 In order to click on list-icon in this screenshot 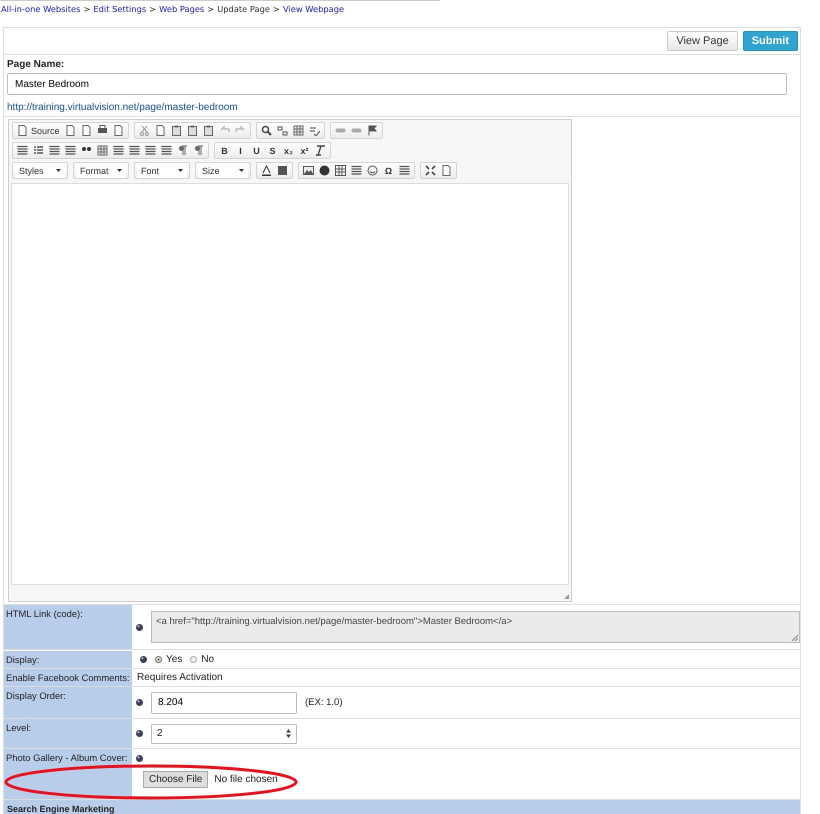, I will do `click(38, 150)`.